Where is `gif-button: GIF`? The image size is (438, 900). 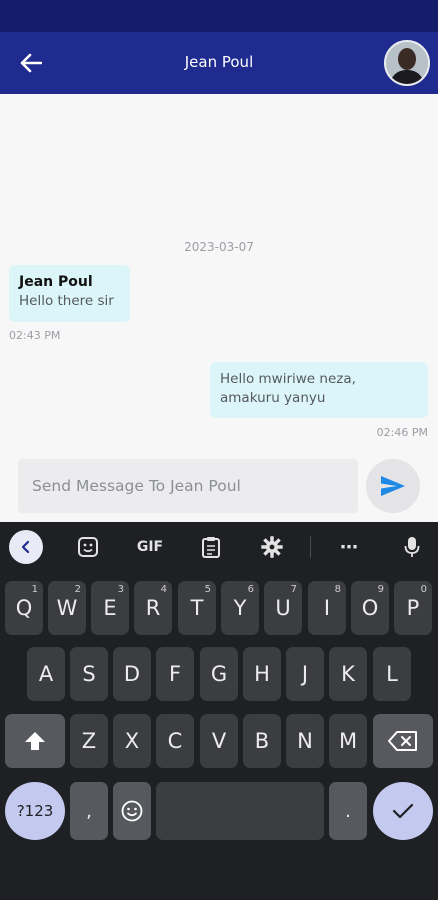 gif-button: GIF is located at coordinates (150, 547).